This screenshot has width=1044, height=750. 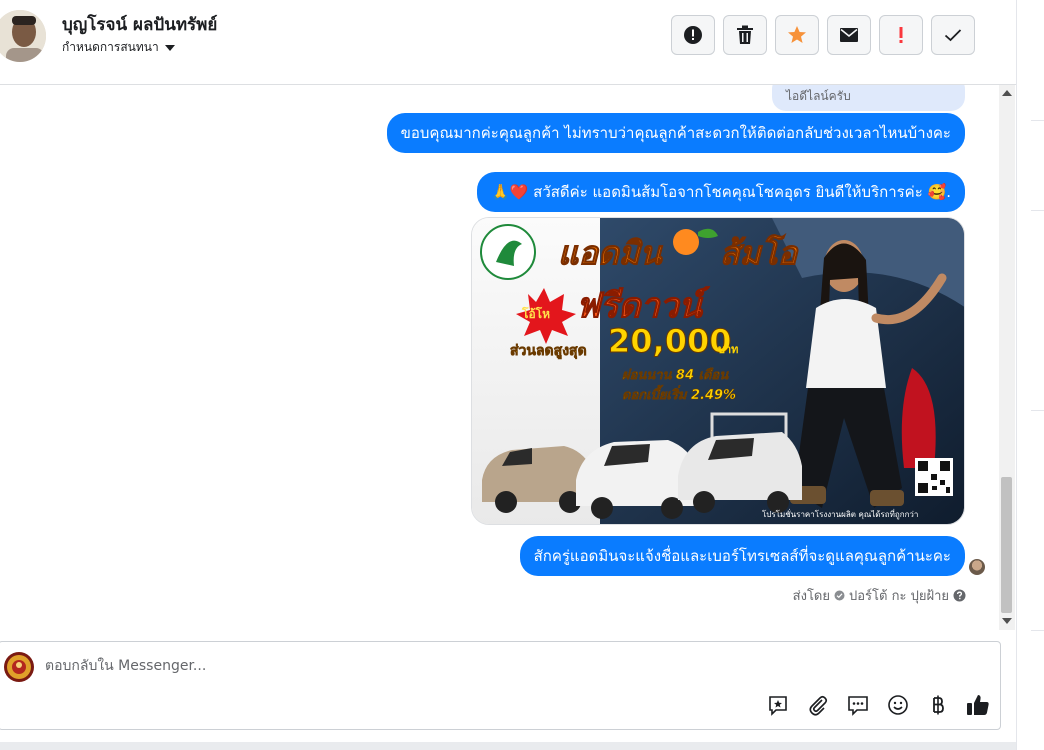 I want to click on envelope-icon, so click(x=849, y=35).